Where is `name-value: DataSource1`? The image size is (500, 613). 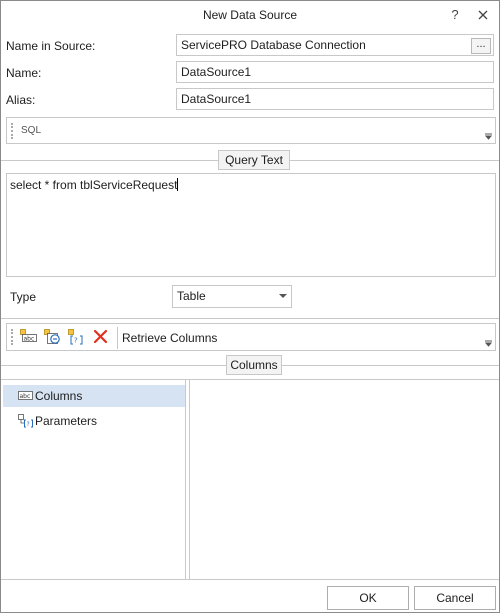
name-value: DataSource1 is located at coordinates (216, 72).